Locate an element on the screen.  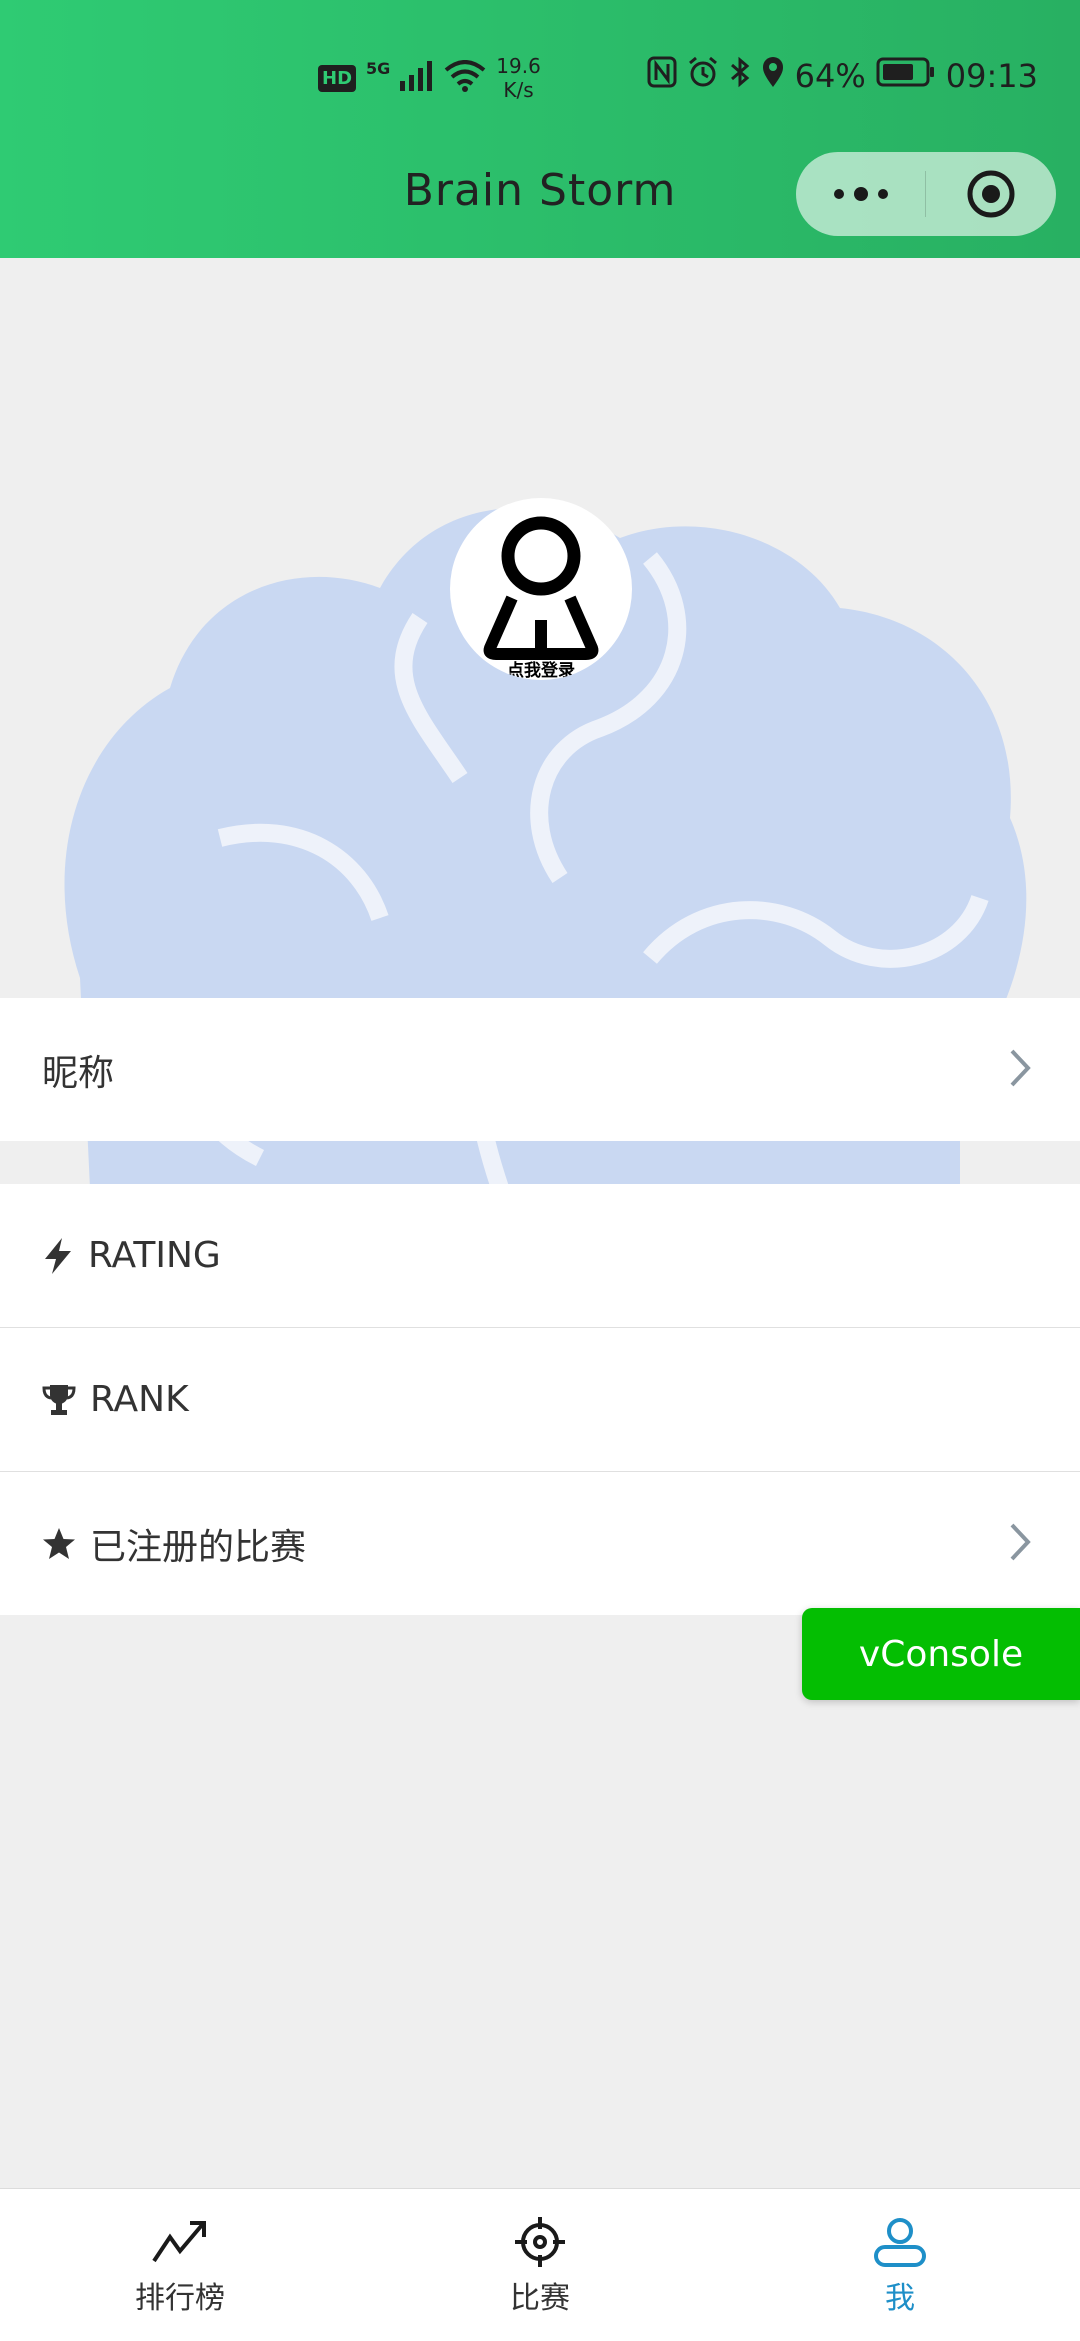
tab-leaderboard: 排行榜 is located at coordinates (180, 2265).